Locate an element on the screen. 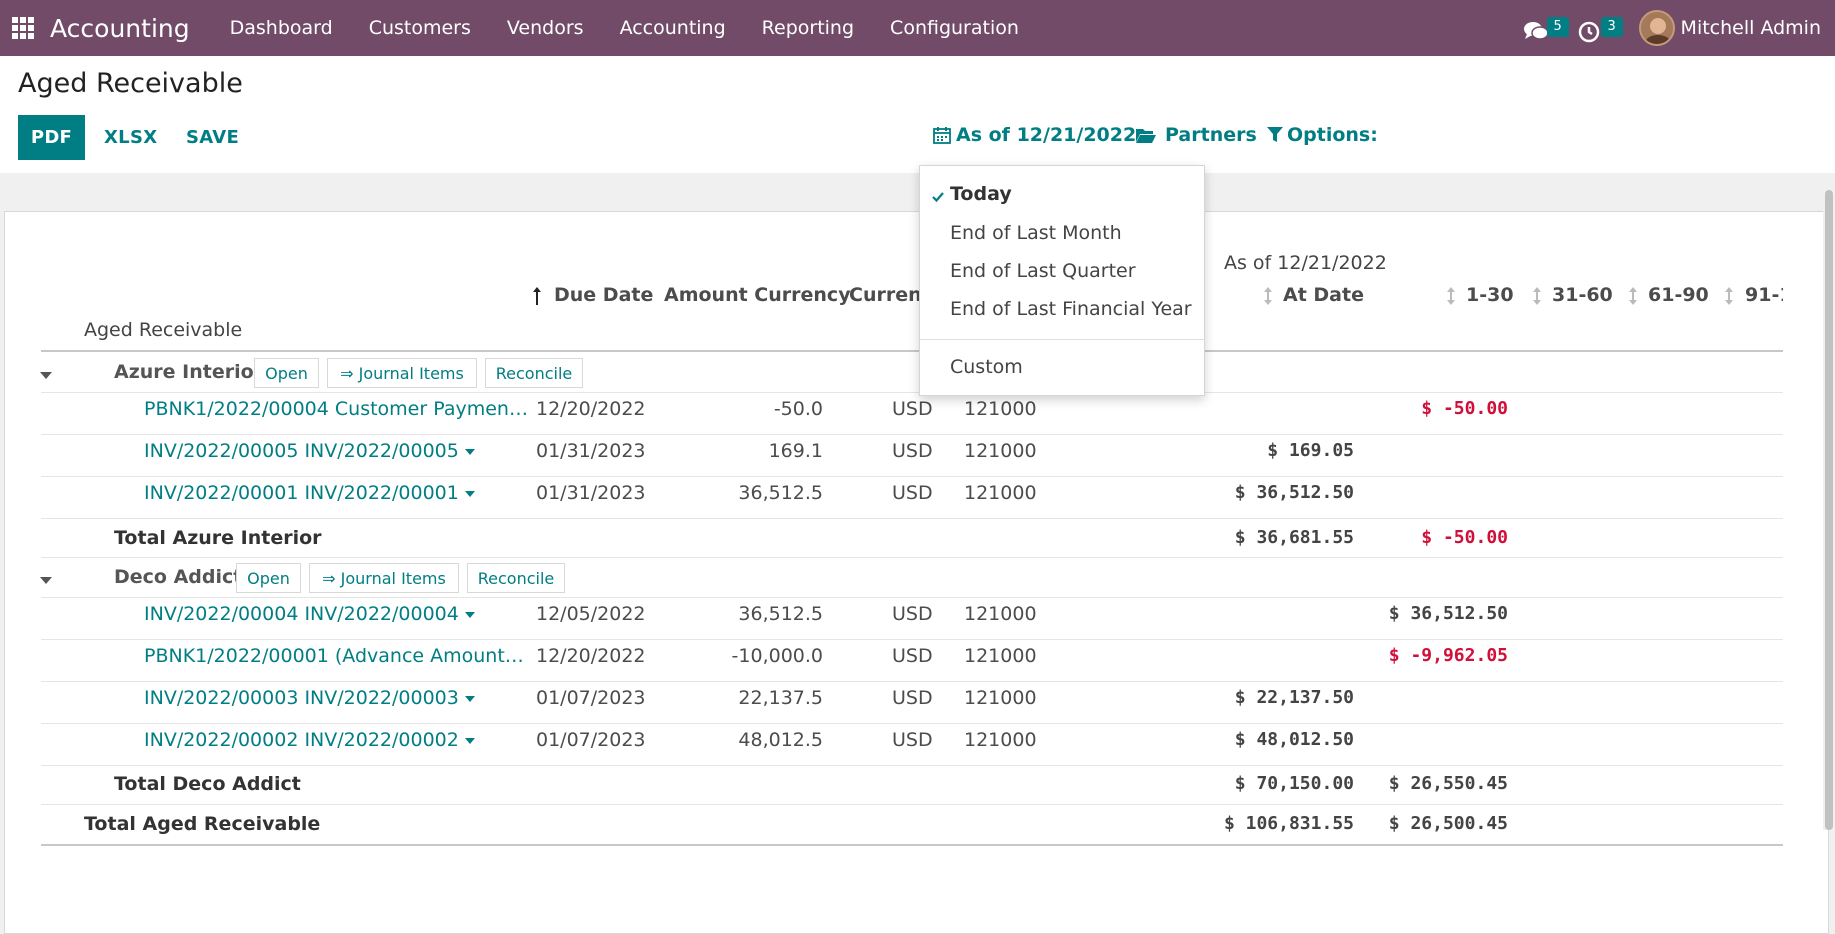  date-option-custom: Custom is located at coordinates (986, 367).